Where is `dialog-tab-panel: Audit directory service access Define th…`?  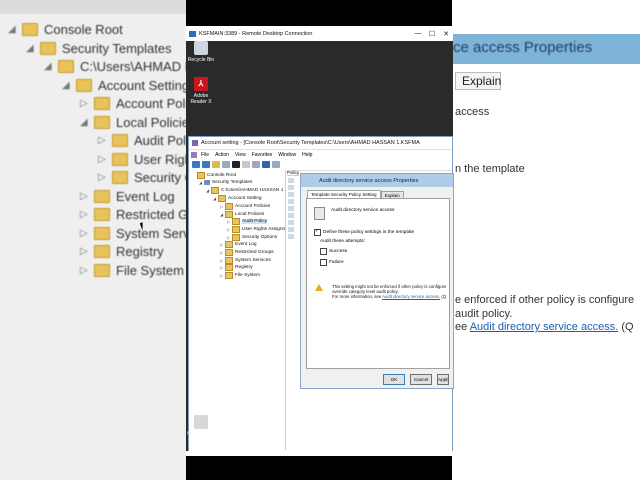 dialog-tab-panel: Audit directory service access Define th… is located at coordinates (378, 283).